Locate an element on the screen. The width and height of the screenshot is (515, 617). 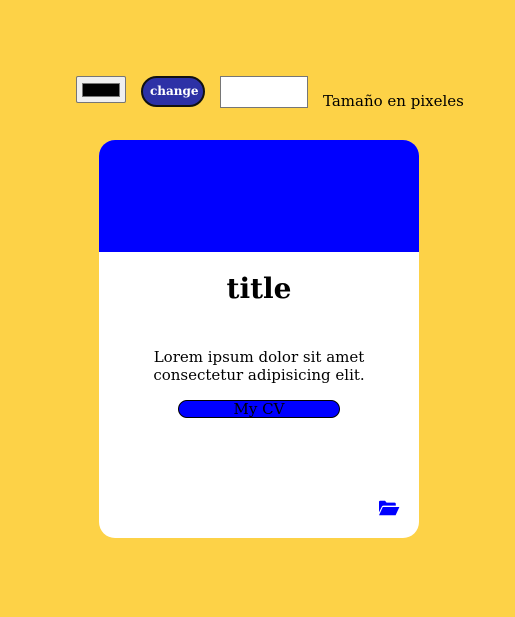
toolbar: change co Tamaño en pixeles is located at coordinates (276, 93).